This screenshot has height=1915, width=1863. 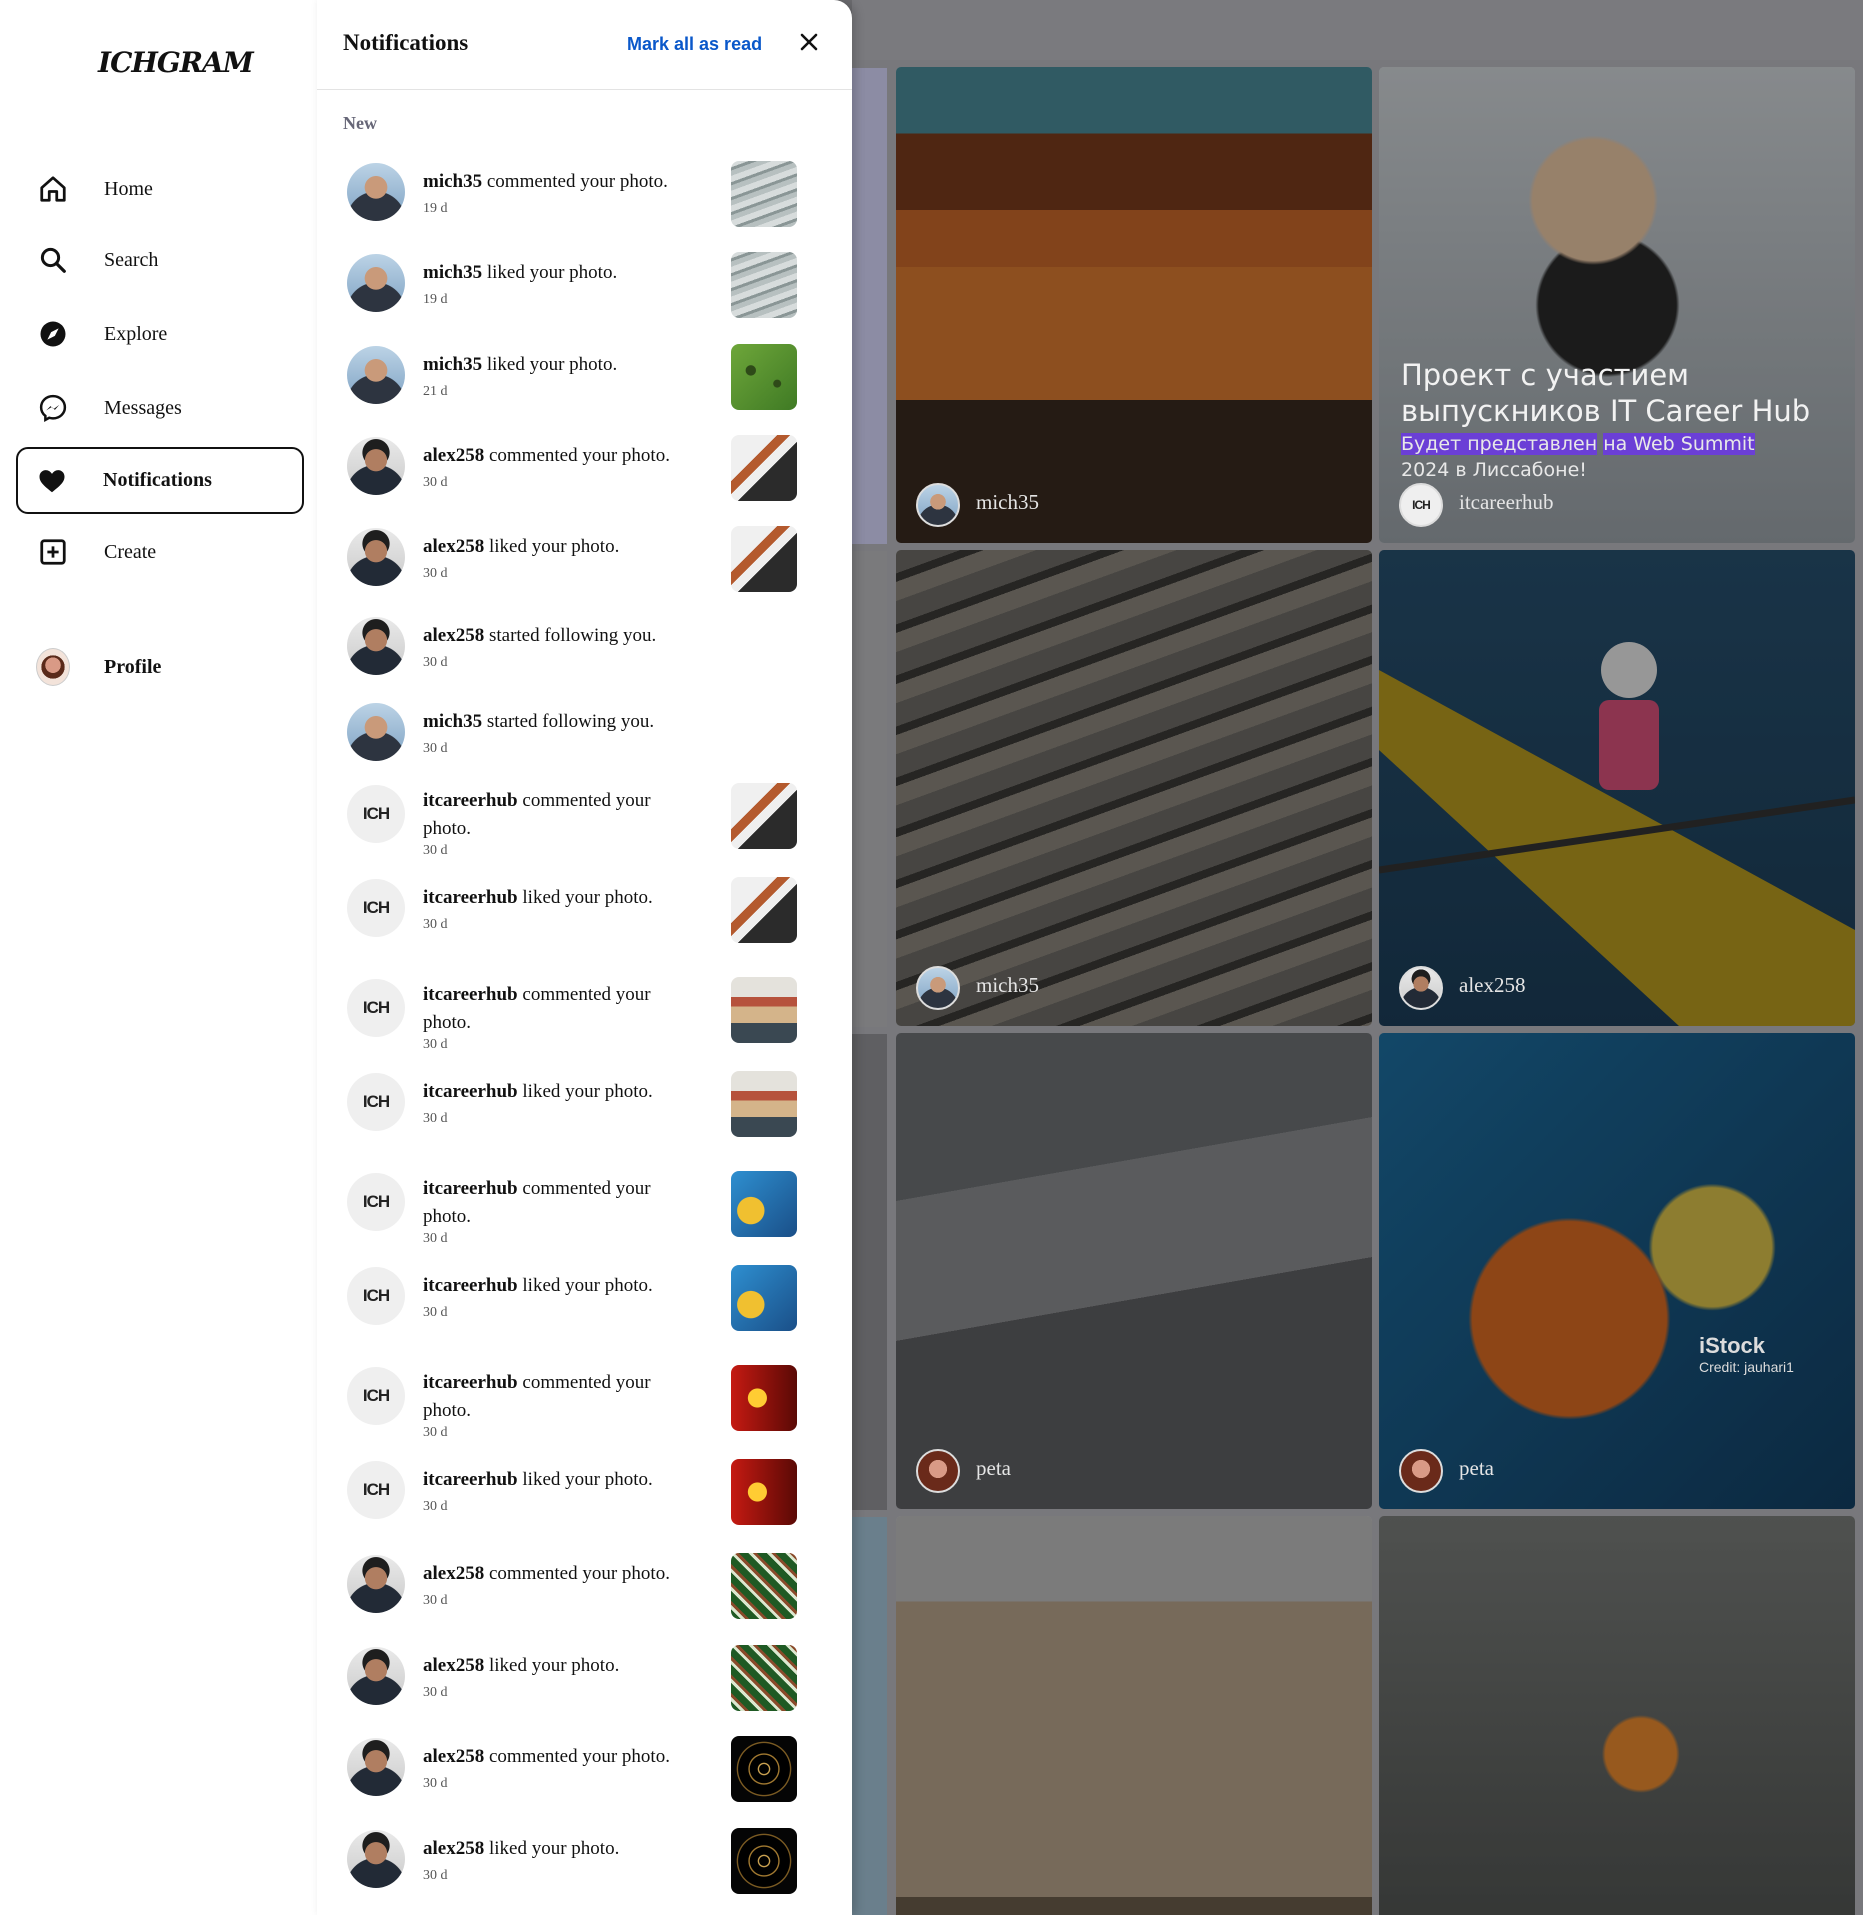 I want to click on feed-post: peta, so click(x=1134, y=1271).